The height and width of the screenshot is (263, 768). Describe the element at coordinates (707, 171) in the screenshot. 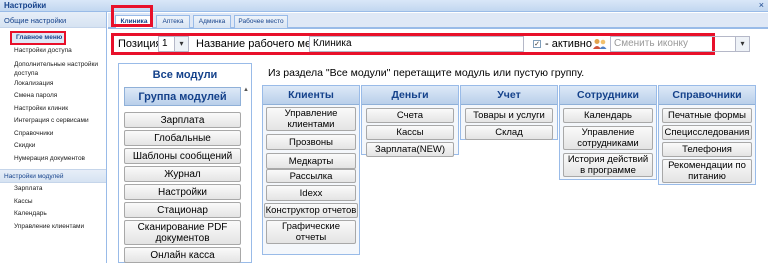

I see `module-nutrition: Рекомендации по питанию` at that location.